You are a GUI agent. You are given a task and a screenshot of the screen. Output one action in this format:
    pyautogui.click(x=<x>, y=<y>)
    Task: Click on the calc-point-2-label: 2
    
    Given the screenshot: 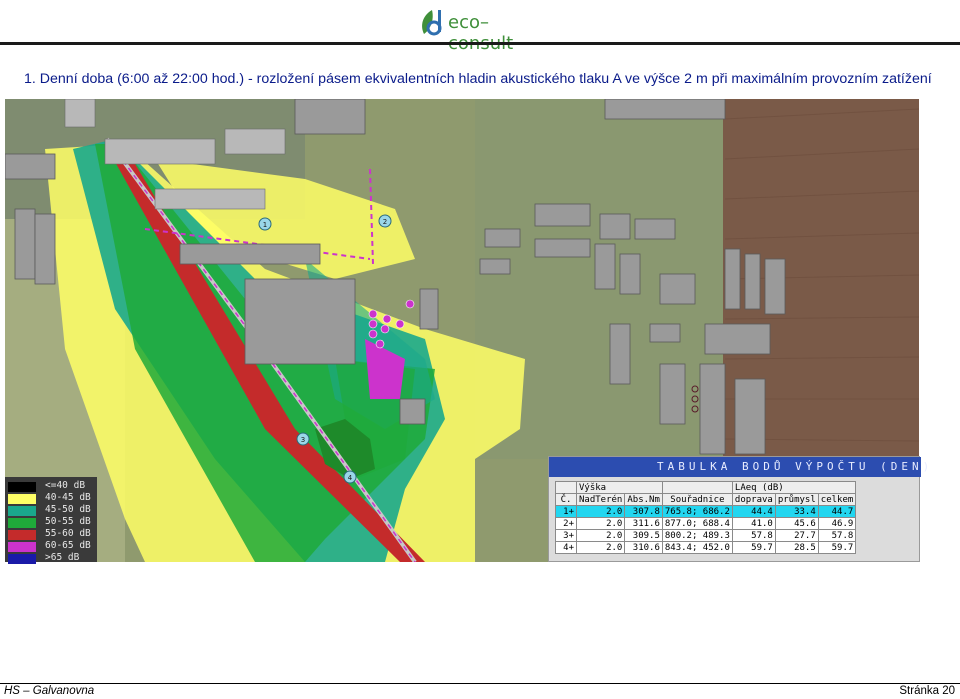 What is the action you would take?
    pyautogui.click(x=385, y=222)
    